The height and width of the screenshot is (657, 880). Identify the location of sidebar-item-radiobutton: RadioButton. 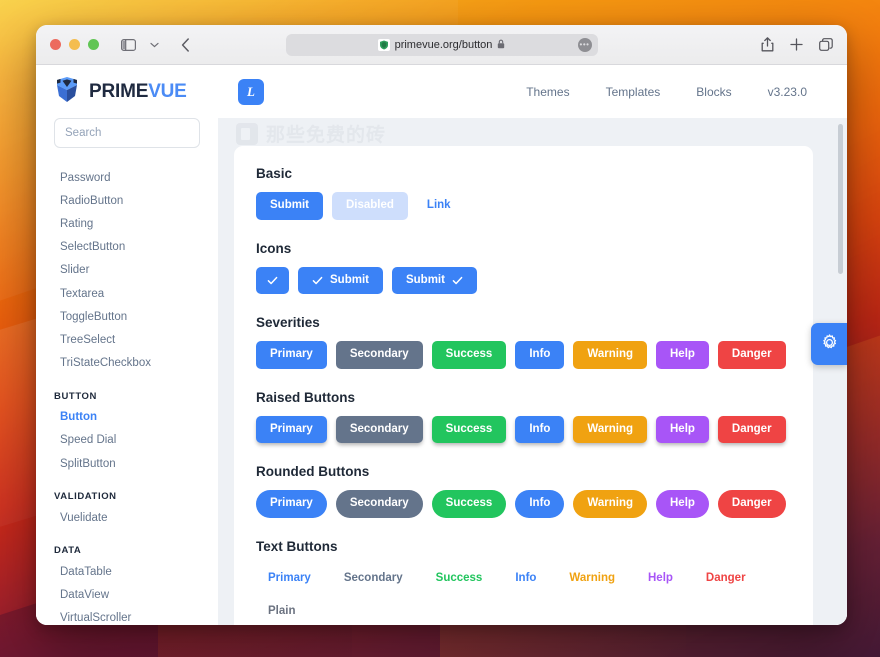
(127, 200).